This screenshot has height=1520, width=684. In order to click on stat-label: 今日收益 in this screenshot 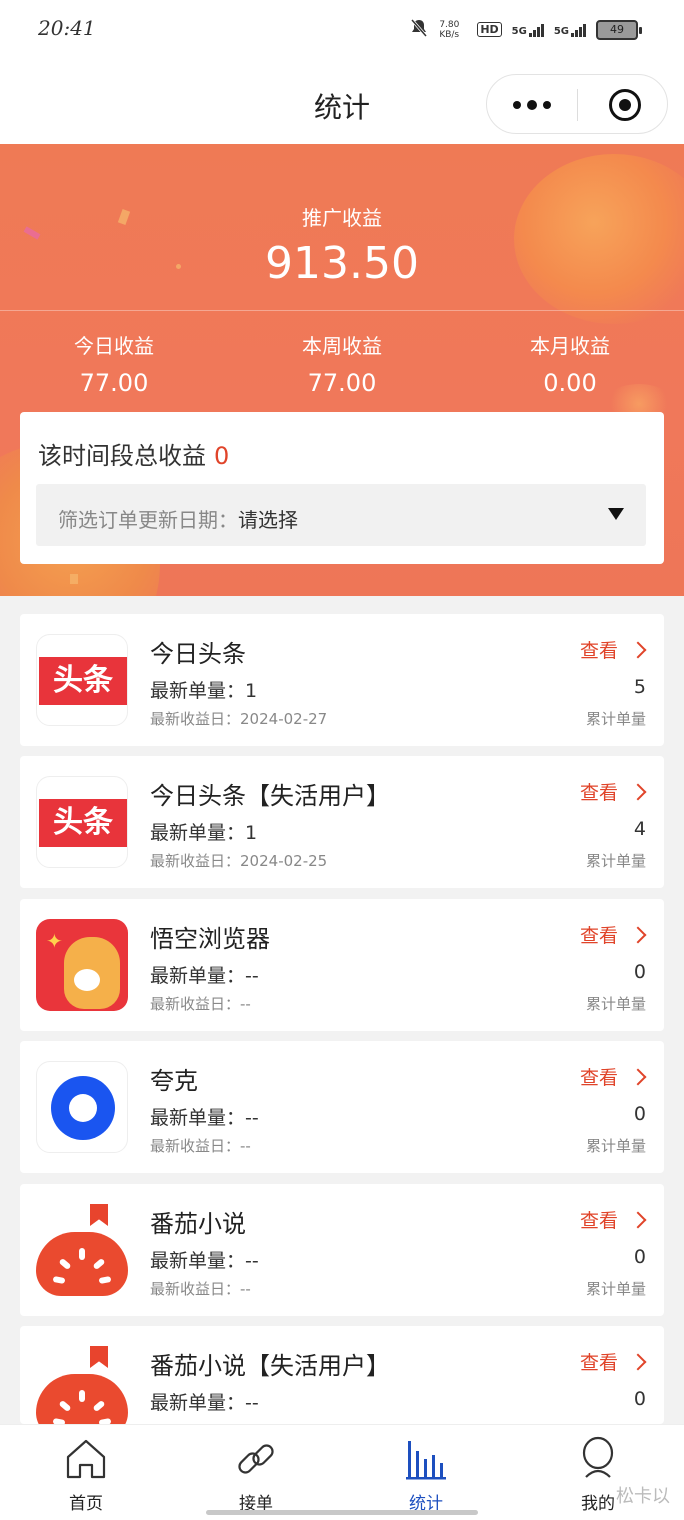, I will do `click(114, 346)`.